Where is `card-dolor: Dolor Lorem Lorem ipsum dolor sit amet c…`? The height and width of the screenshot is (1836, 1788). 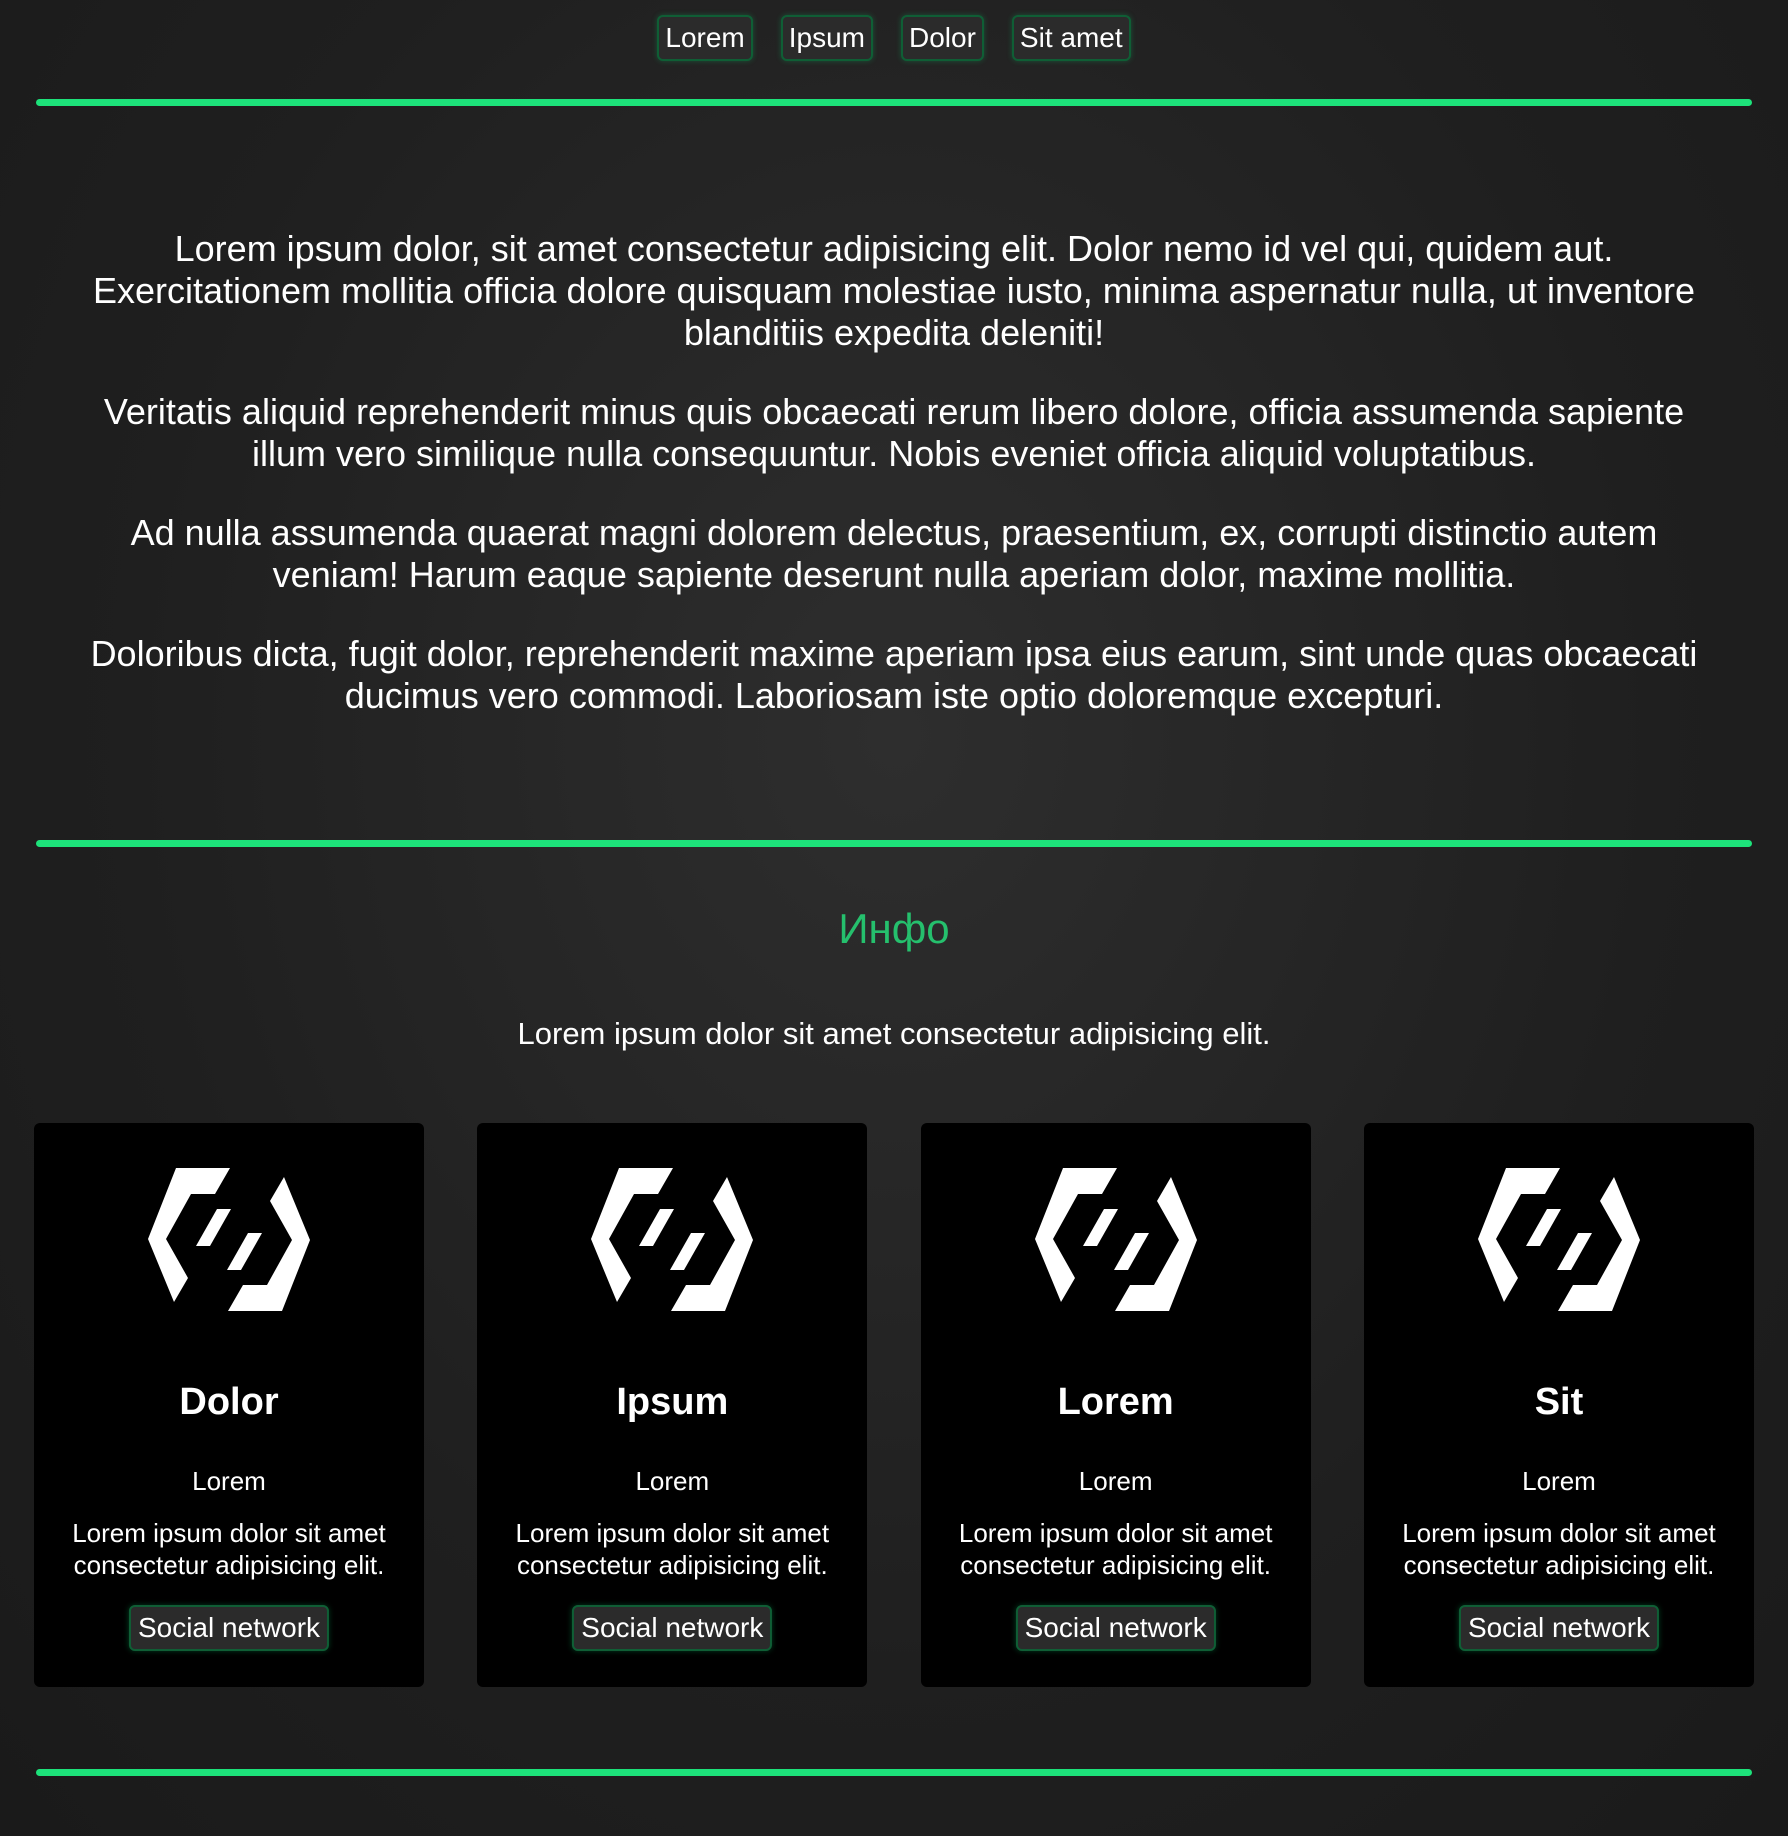 card-dolor: Dolor Lorem Lorem ipsum dolor sit amet c… is located at coordinates (229, 1405).